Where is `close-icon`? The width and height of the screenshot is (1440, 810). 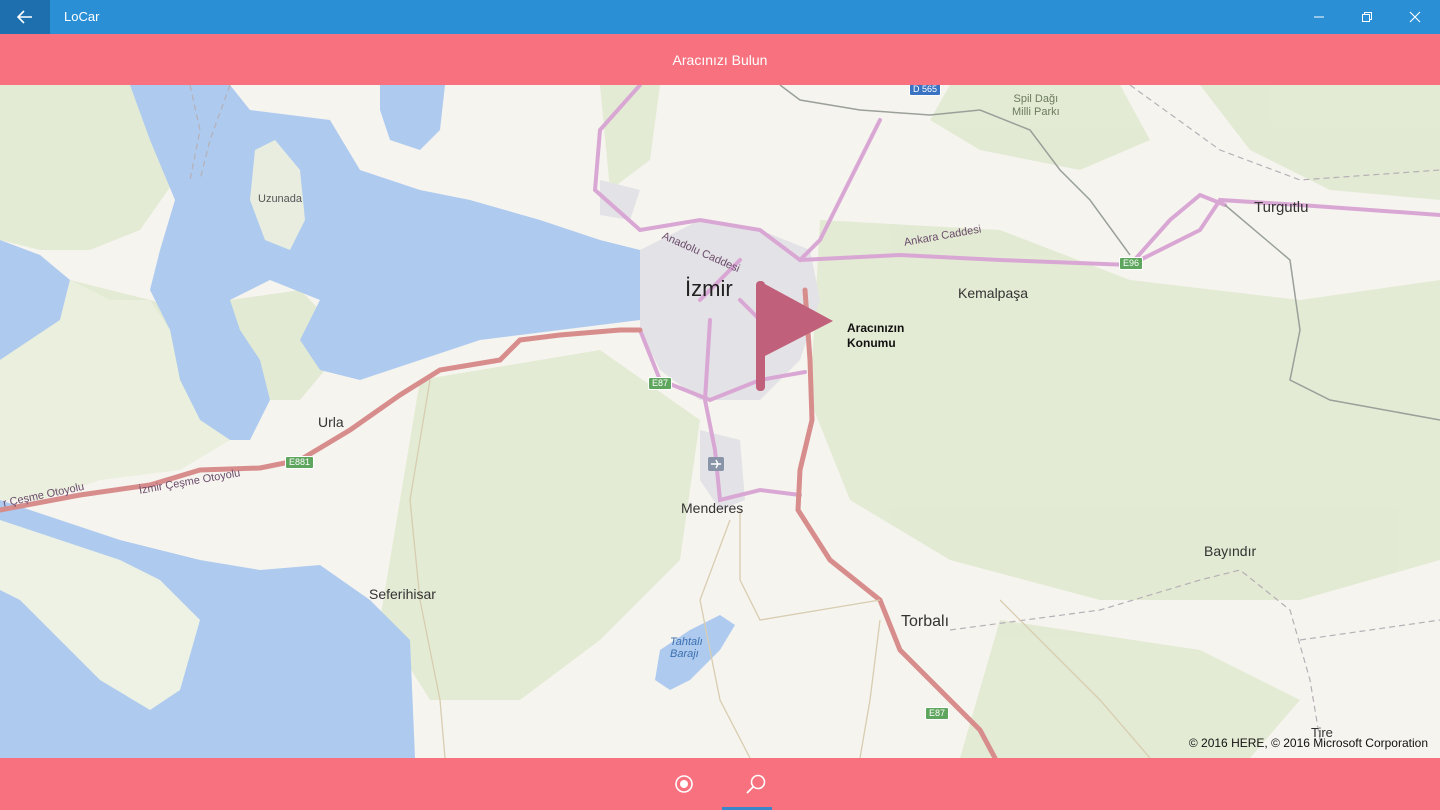
close-icon is located at coordinates (1415, 17).